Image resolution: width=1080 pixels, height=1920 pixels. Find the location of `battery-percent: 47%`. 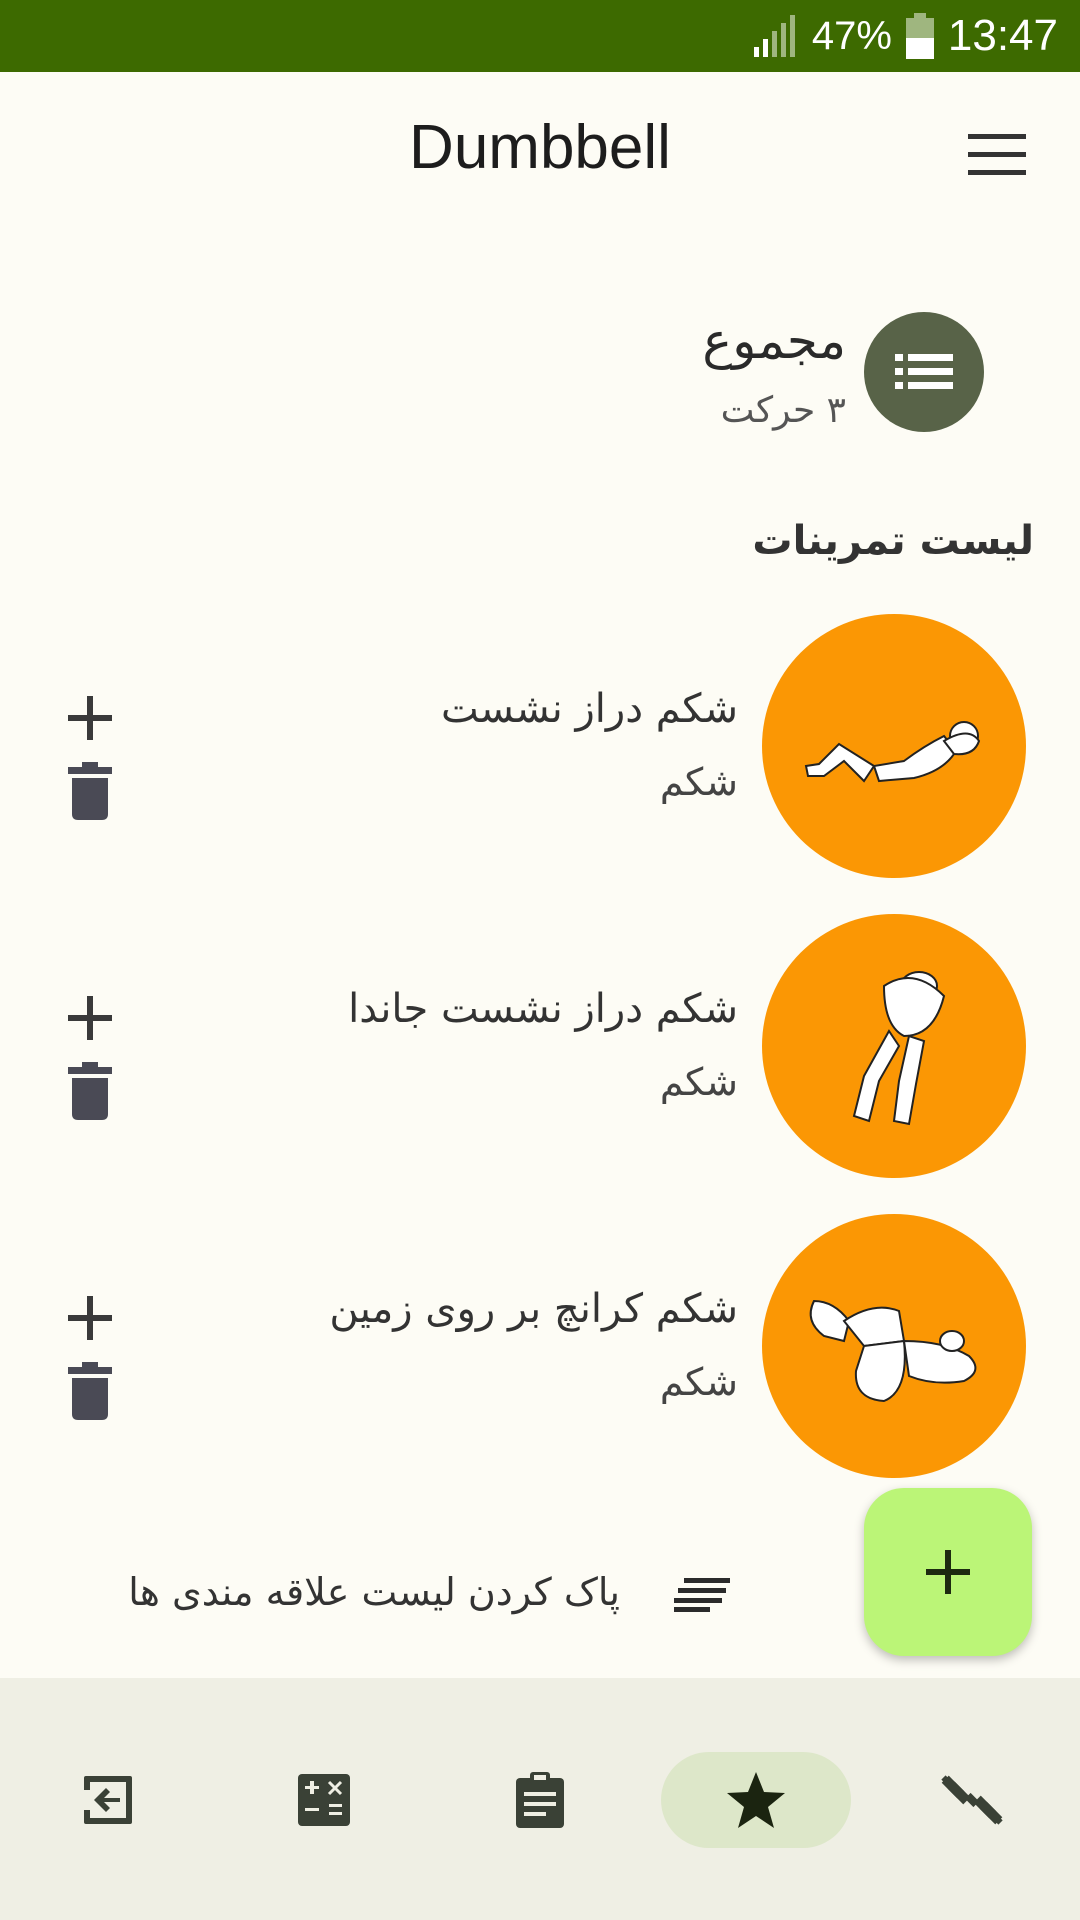

battery-percent: 47% is located at coordinates (851, 35).